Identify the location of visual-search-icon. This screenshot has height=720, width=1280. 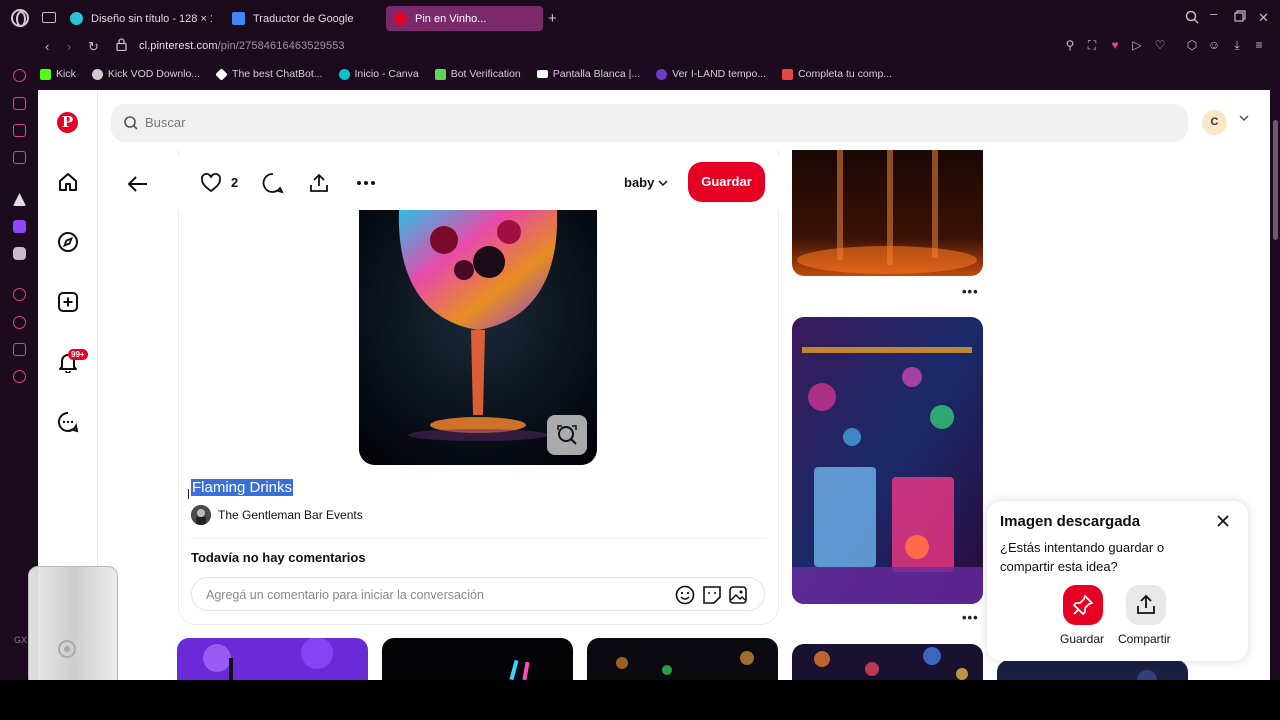
(567, 435).